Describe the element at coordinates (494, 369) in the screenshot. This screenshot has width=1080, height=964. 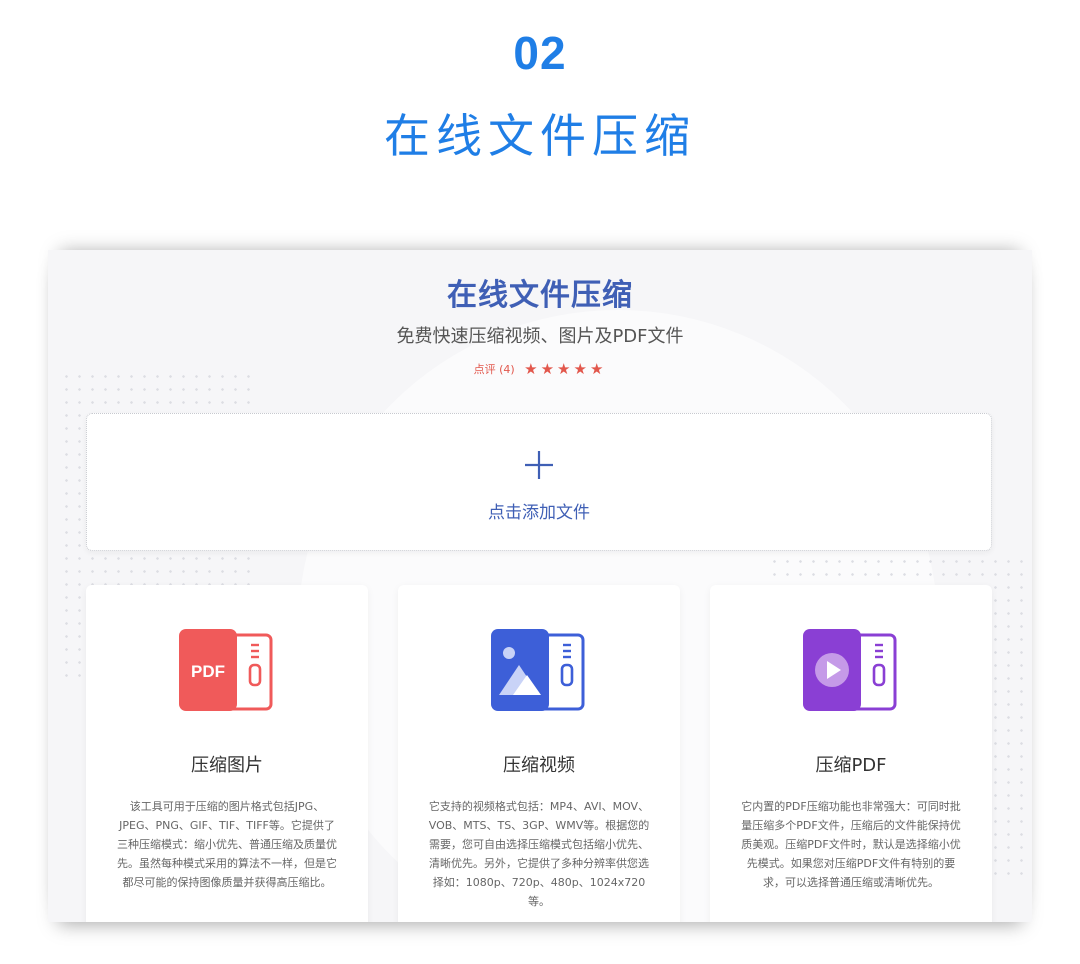
I see `rating-label: 点评 (4)` at that location.